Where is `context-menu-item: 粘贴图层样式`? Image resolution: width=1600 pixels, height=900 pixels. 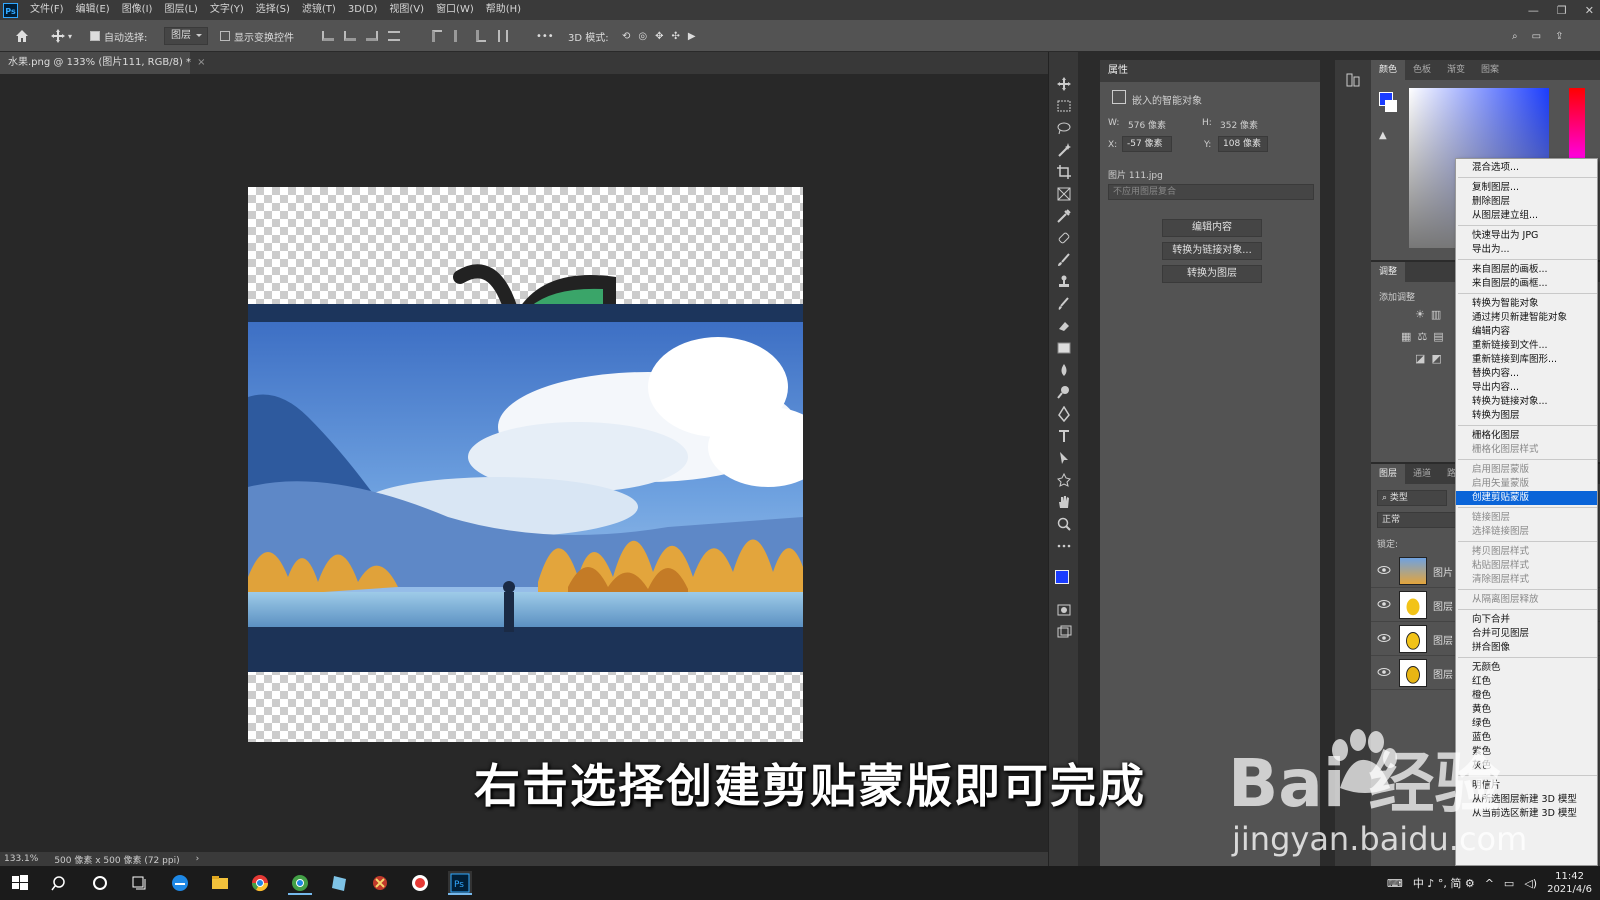
context-menu-item: 粘贴图层样式 is located at coordinates (1526, 566).